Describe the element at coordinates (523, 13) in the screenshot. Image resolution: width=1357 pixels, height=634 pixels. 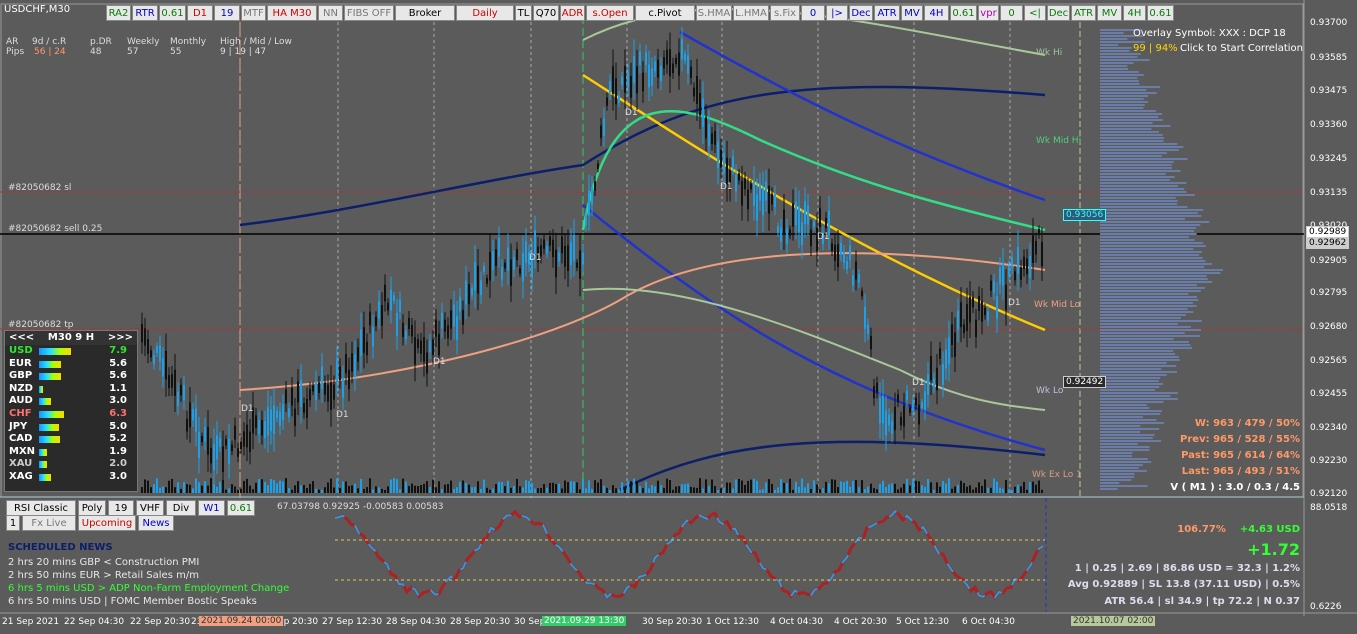
I see `toolbar-button-tl: TL` at that location.